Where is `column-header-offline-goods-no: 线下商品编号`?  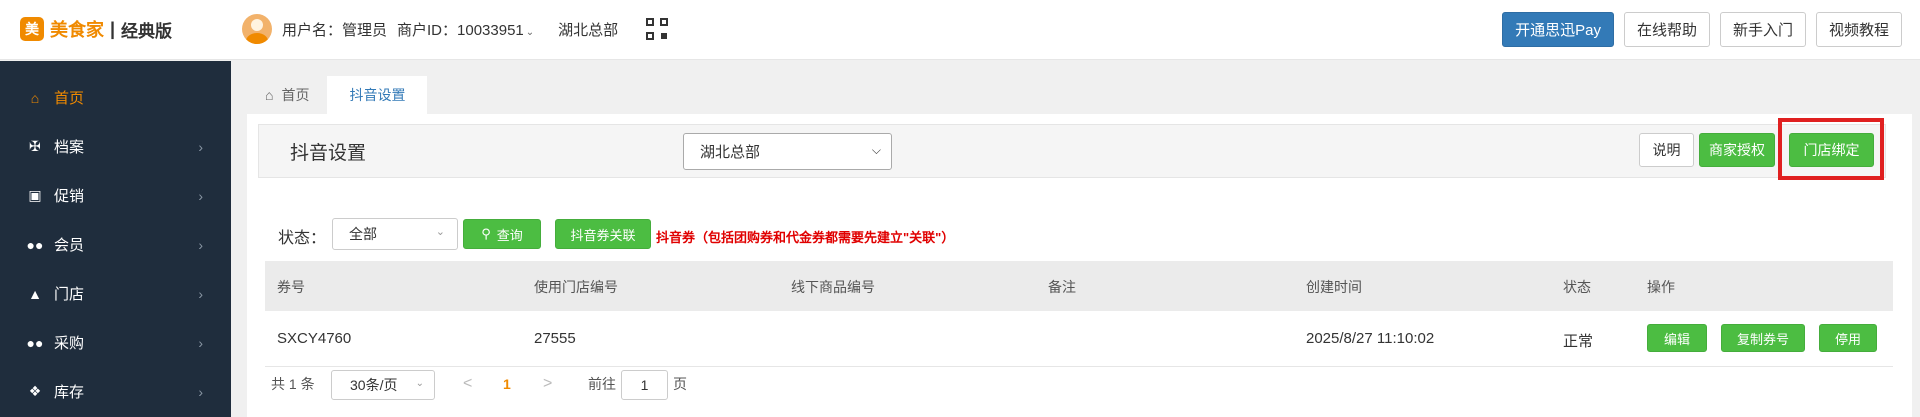 column-header-offline-goods-no: 线下商品编号 is located at coordinates (833, 287).